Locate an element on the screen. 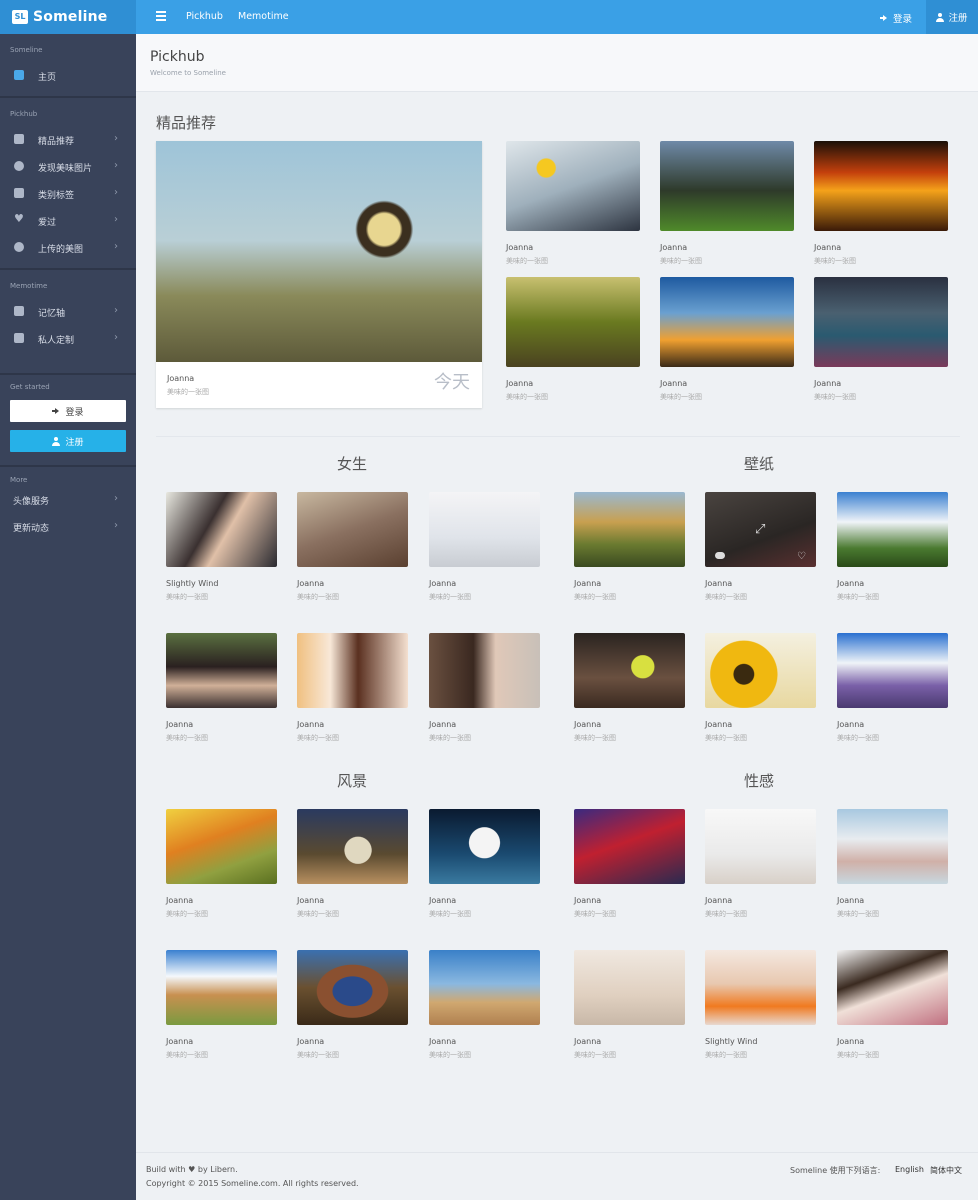 The width and height of the screenshot is (978, 1200). sidebar-item-label: 类别标签 is located at coordinates (56, 196).